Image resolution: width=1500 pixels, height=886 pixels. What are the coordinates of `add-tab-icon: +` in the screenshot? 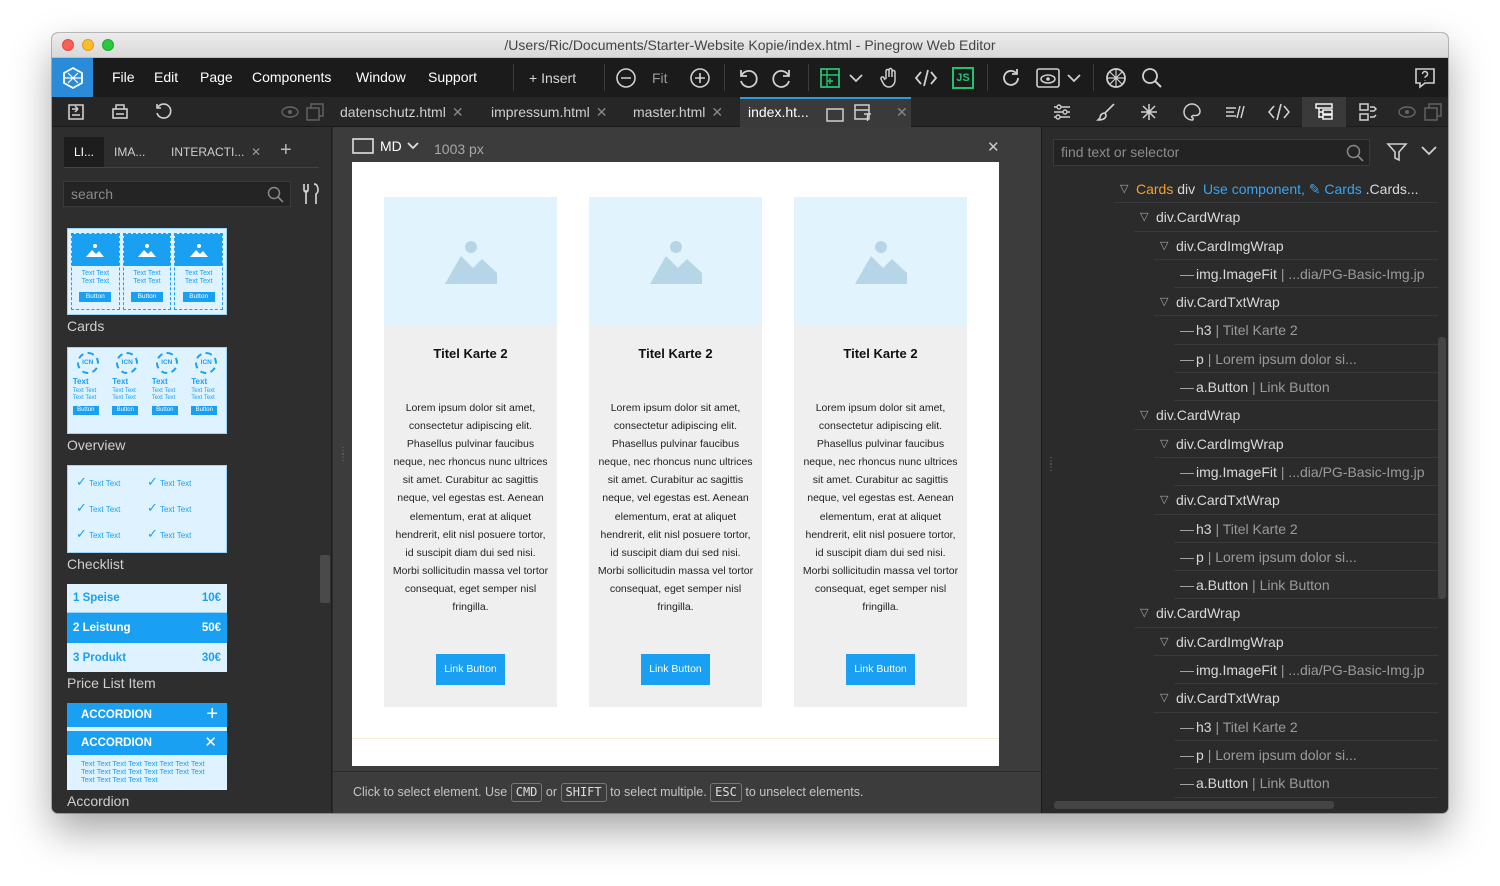 It's located at (286, 150).